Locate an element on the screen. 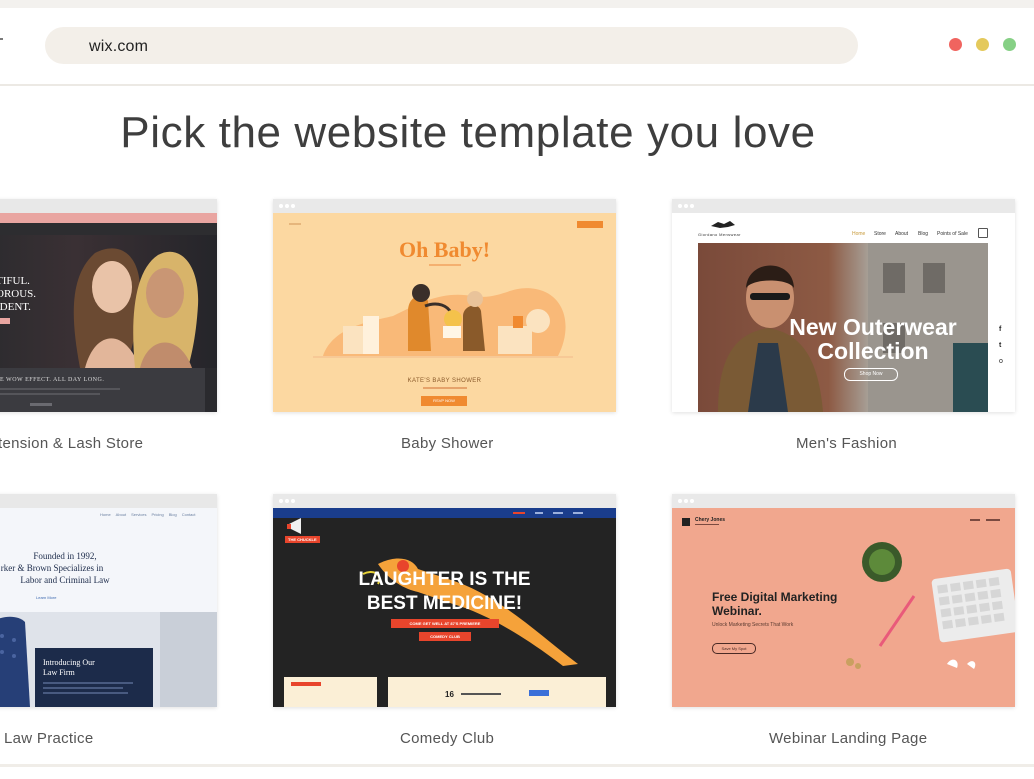 This screenshot has width=1034, height=779. back-arrow-icon is located at coordinates (1, 39).